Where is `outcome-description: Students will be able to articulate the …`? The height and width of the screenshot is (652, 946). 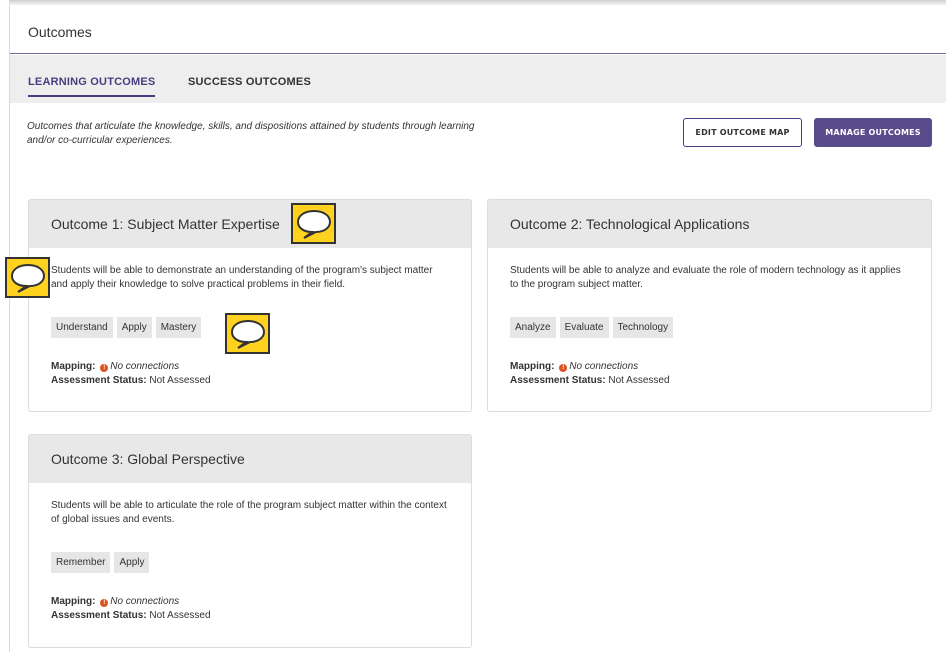 outcome-description: Students will be able to articulate the … is located at coordinates (249, 512).